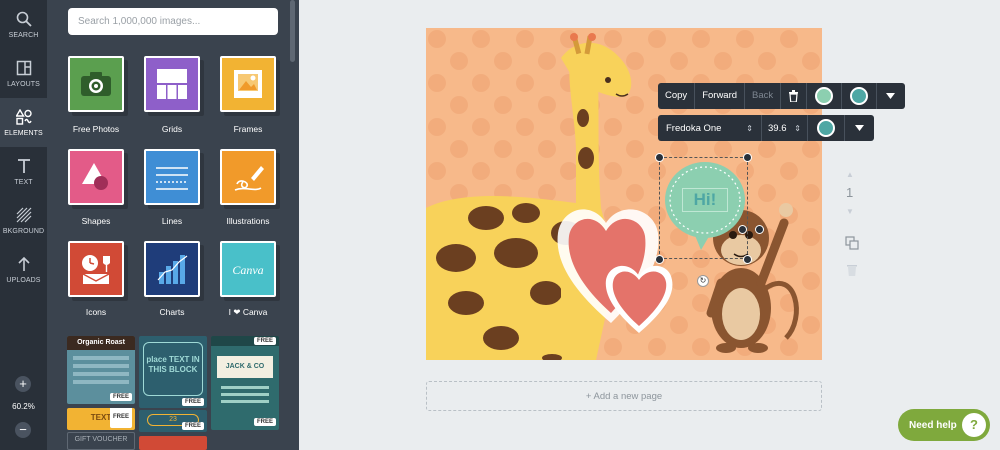 The image size is (1000, 450). Describe the element at coordinates (677, 96) in the screenshot. I see `copy-button: Copy` at that location.